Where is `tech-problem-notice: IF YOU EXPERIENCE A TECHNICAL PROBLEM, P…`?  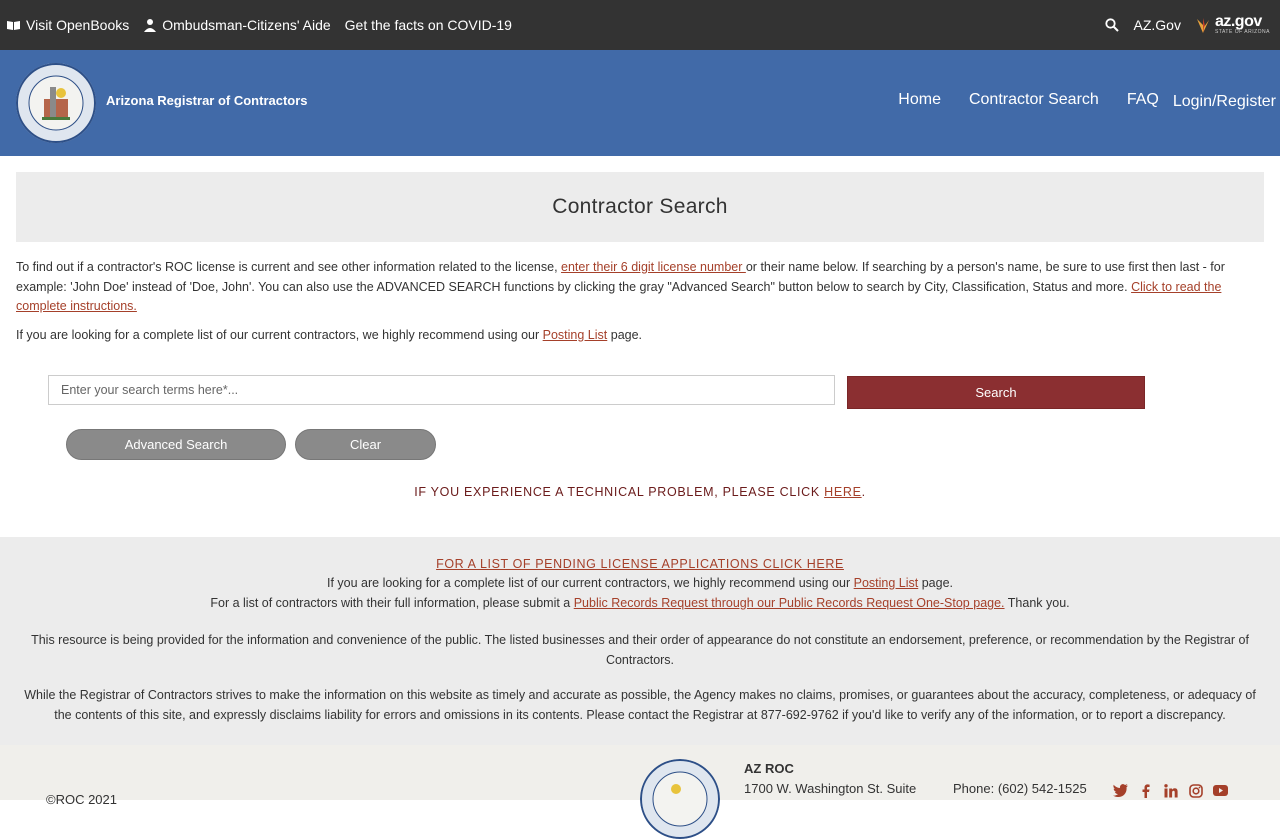
tech-problem-notice: IF YOU EXPERIENCE A TECHNICAL PROBLEM, P… is located at coordinates (640, 492).